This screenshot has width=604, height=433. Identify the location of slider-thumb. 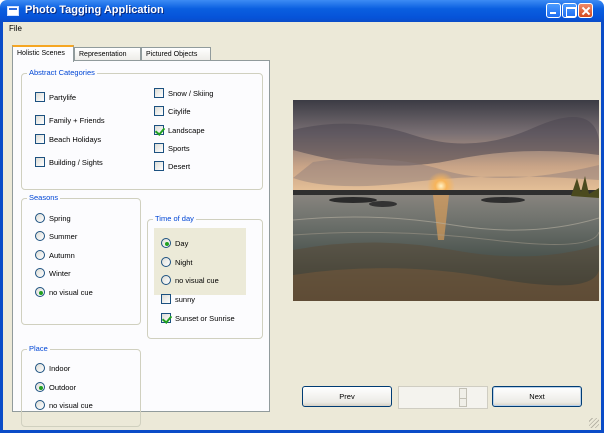
(463, 397).